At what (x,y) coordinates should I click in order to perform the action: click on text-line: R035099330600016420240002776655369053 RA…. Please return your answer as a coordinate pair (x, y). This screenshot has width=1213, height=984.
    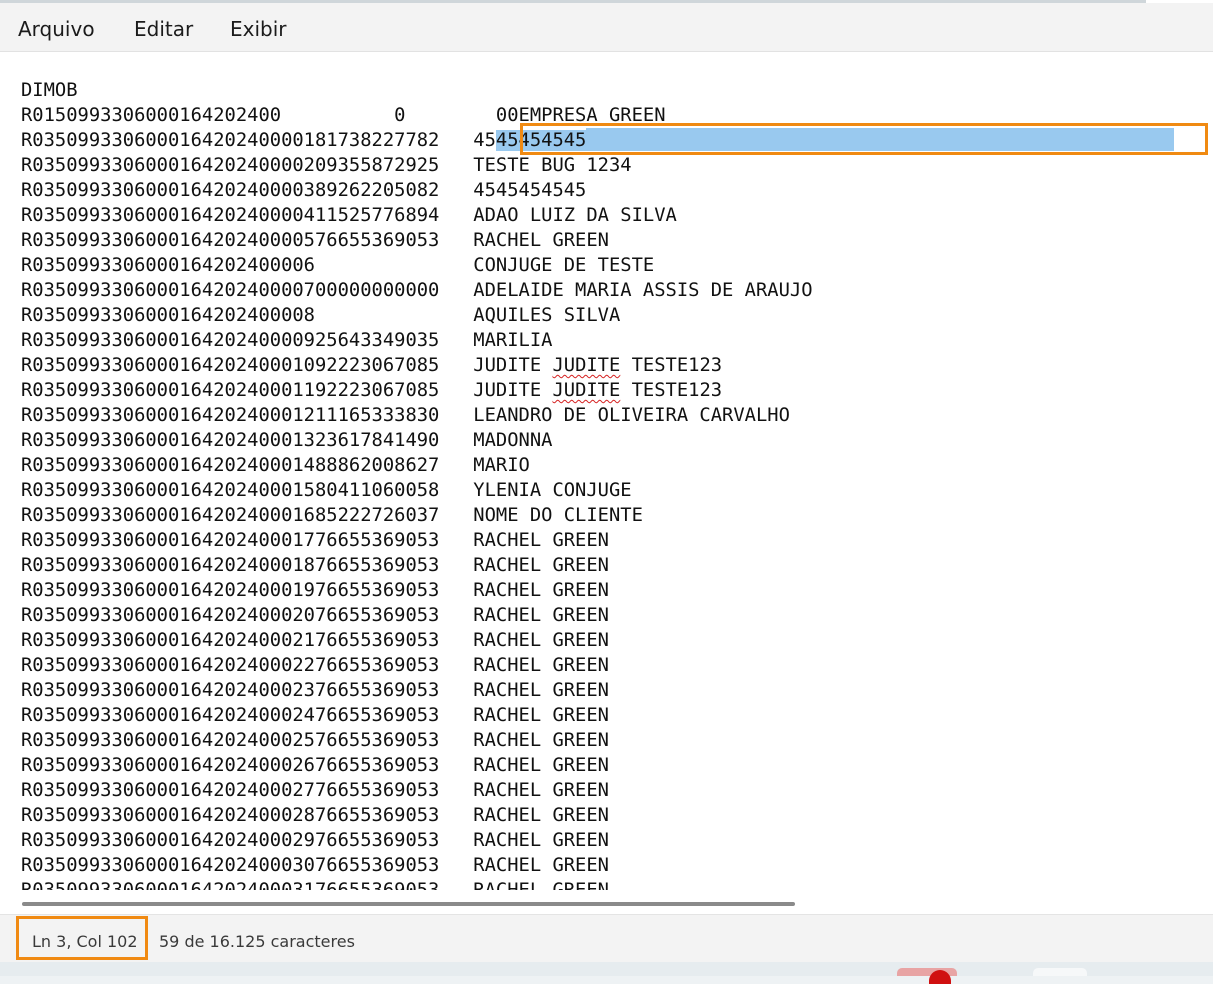
    Looking at the image, I should click on (315, 790).